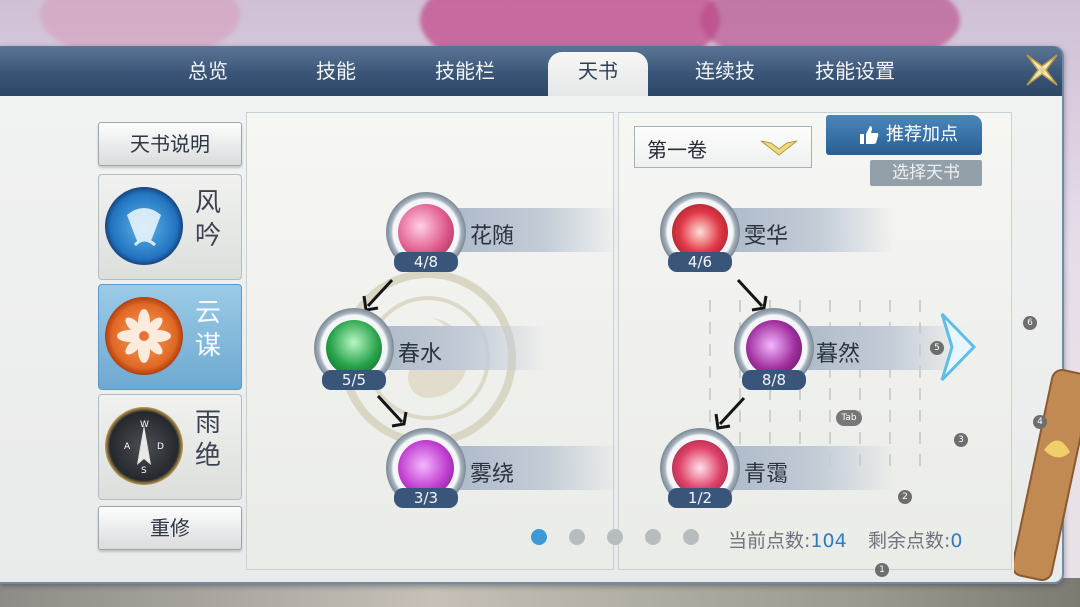 The width and height of the screenshot is (1080, 607). Describe the element at coordinates (1030, 323) in the screenshot. I see `hint-badge: 6` at that location.